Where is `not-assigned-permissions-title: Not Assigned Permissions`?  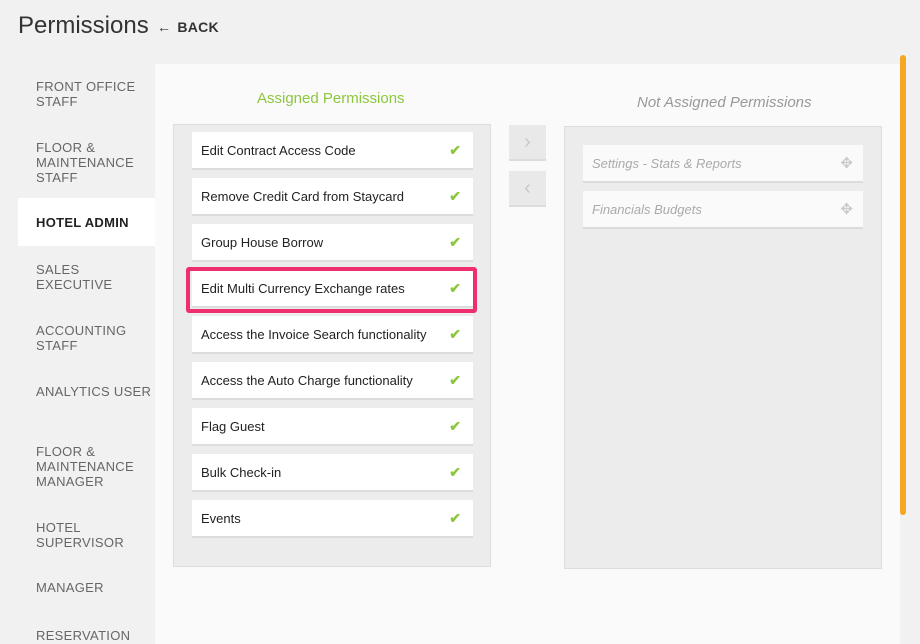
not-assigned-permissions-title: Not Assigned Permissions is located at coordinates (724, 102).